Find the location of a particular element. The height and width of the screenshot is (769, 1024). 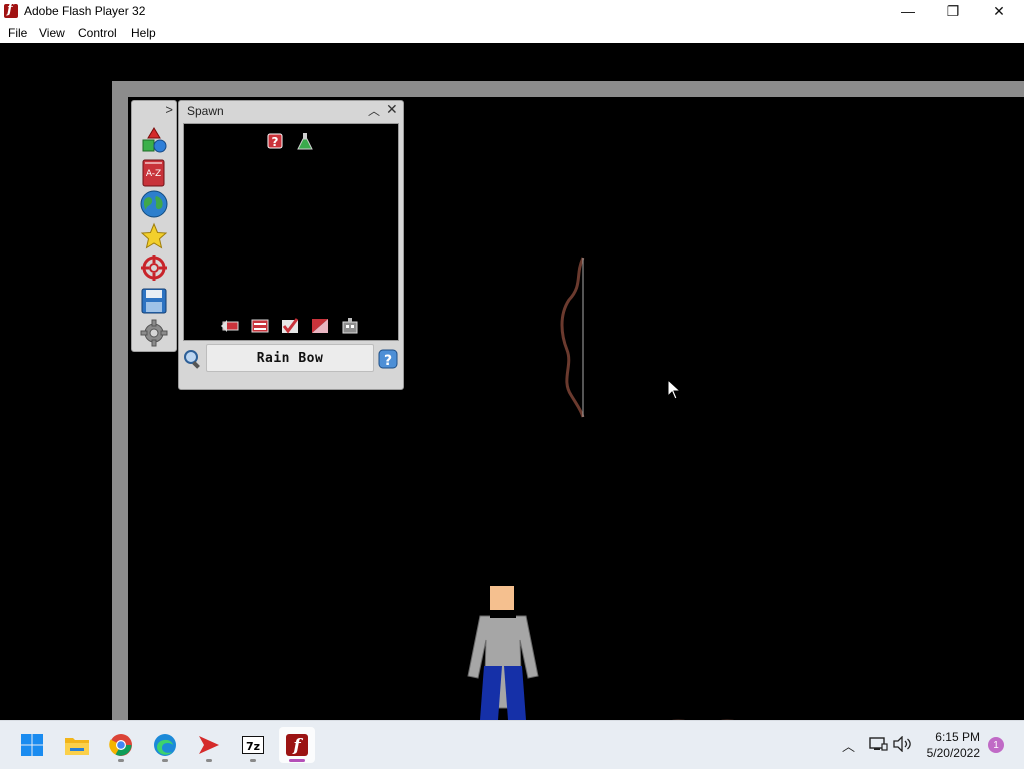

7zip-icon: 7z is located at coordinates (253, 745).